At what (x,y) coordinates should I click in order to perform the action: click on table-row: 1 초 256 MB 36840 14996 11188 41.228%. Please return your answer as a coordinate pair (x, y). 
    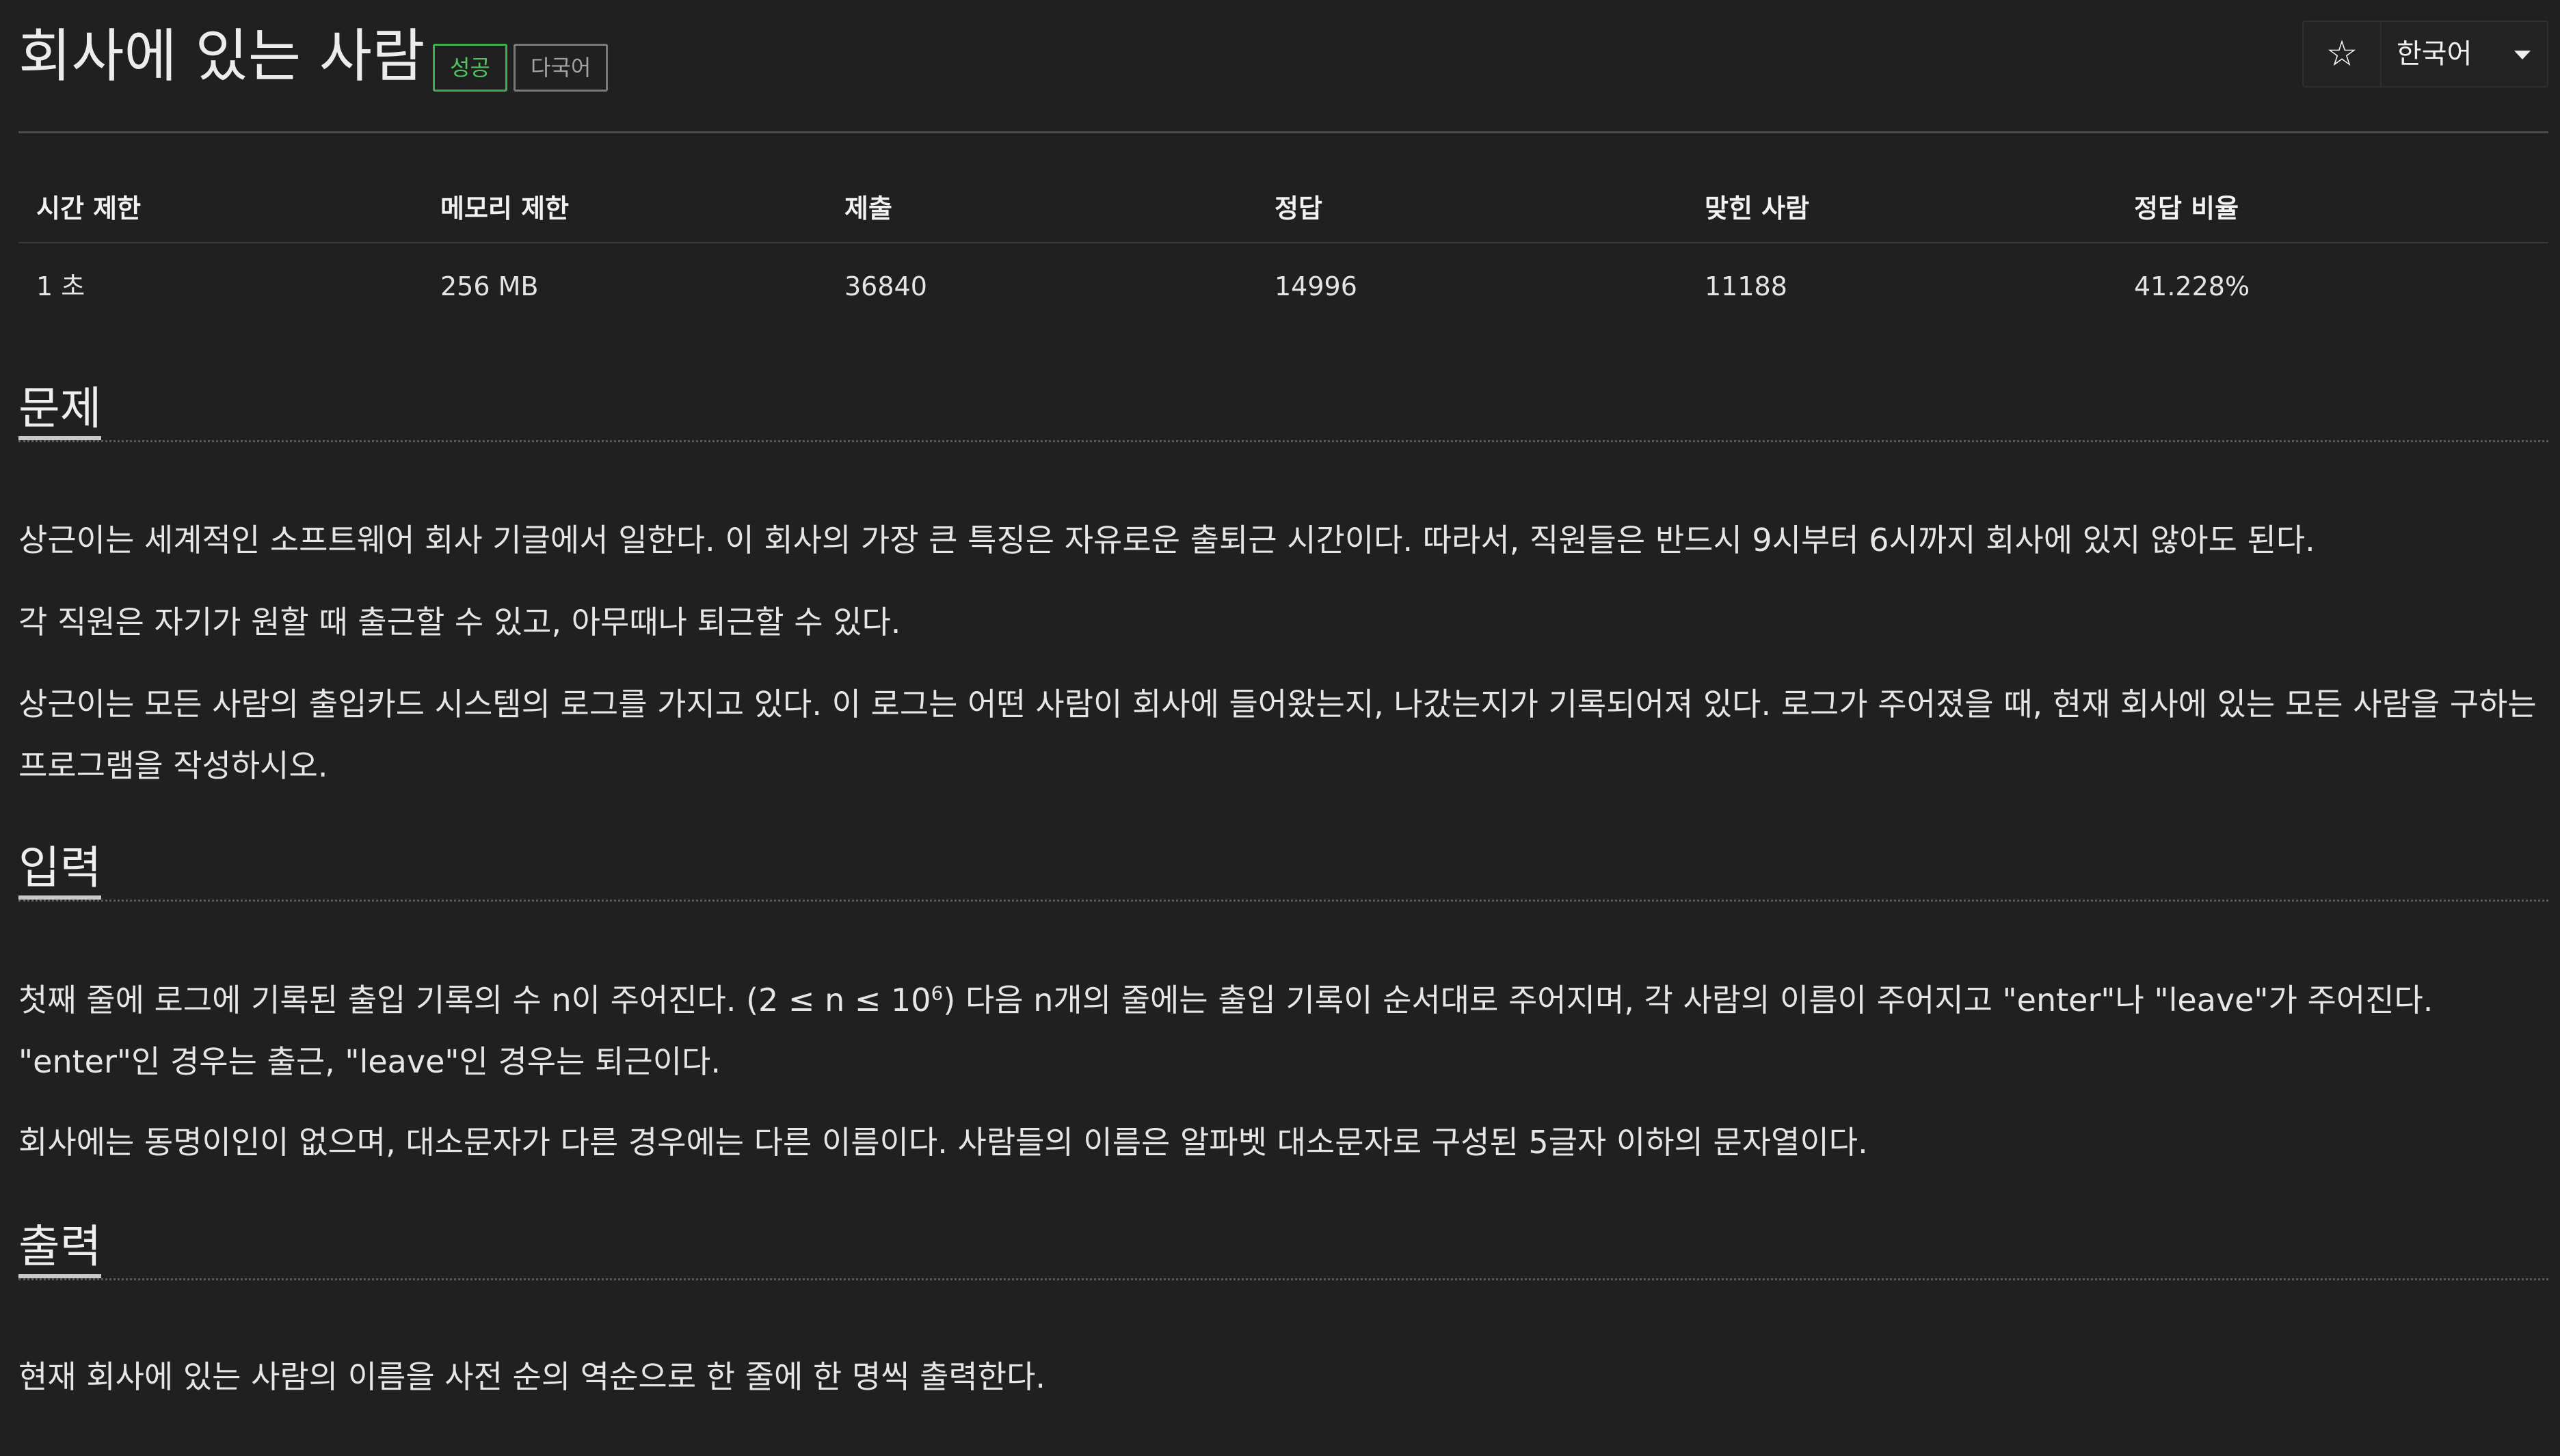
    Looking at the image, I should click on (1283, 281).